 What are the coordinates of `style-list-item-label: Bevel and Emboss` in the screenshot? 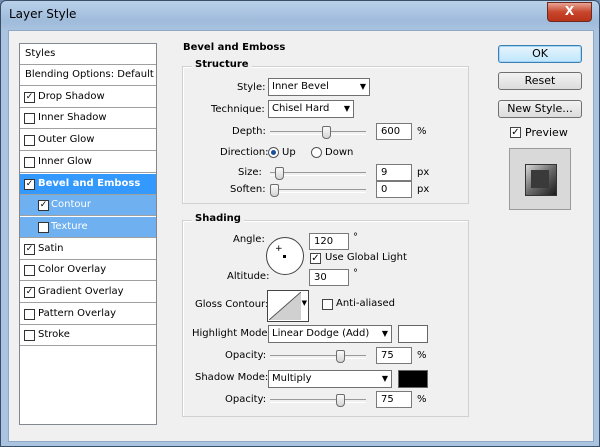 It's located at (89, 183).